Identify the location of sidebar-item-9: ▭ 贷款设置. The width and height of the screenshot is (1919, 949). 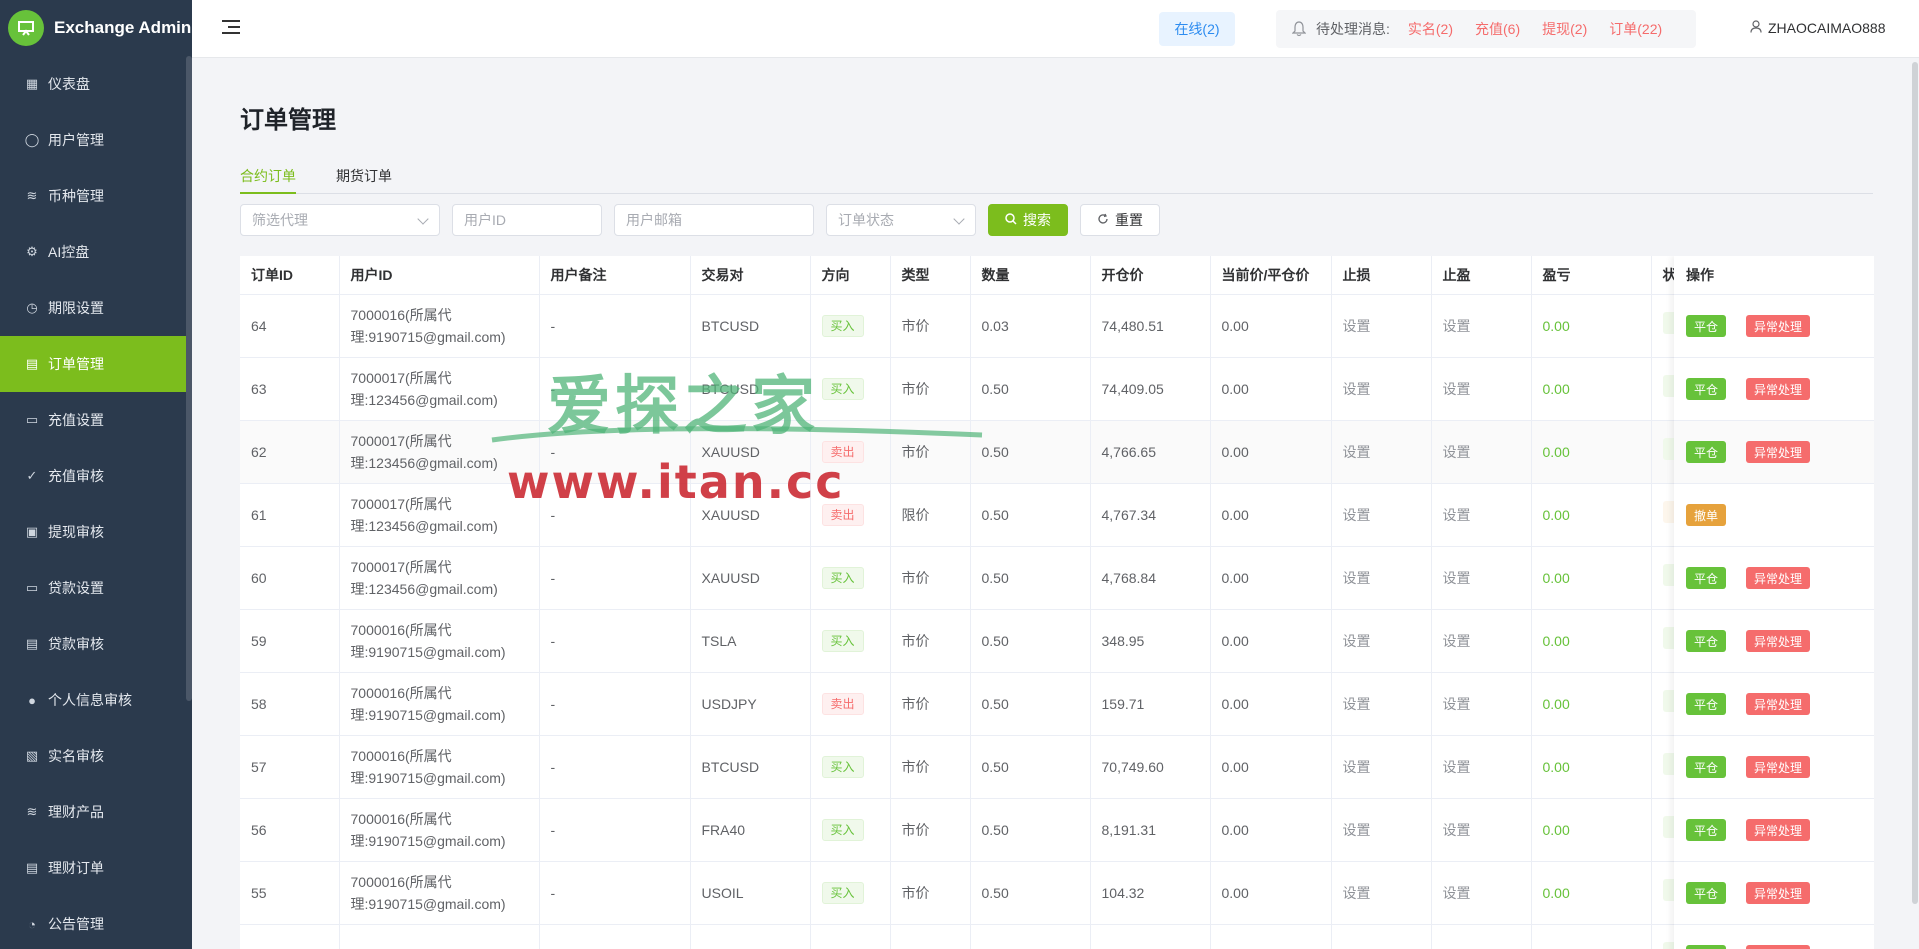
(96, 588).